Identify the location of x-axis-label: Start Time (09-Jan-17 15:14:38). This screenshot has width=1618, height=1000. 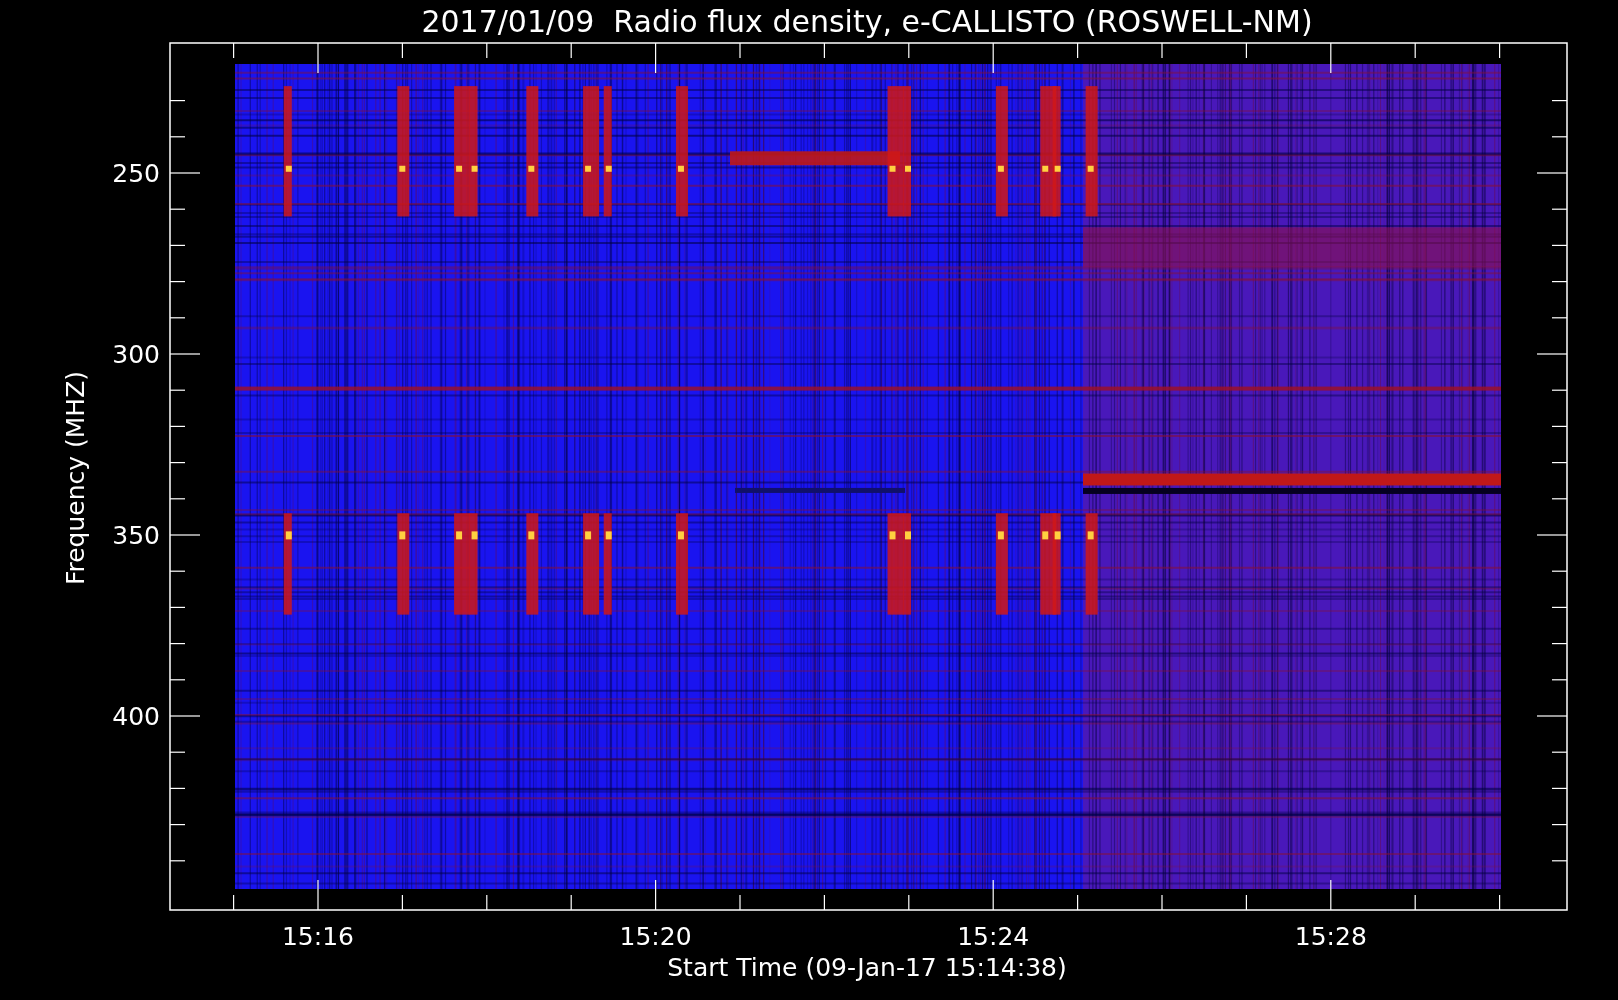
(867, 967).